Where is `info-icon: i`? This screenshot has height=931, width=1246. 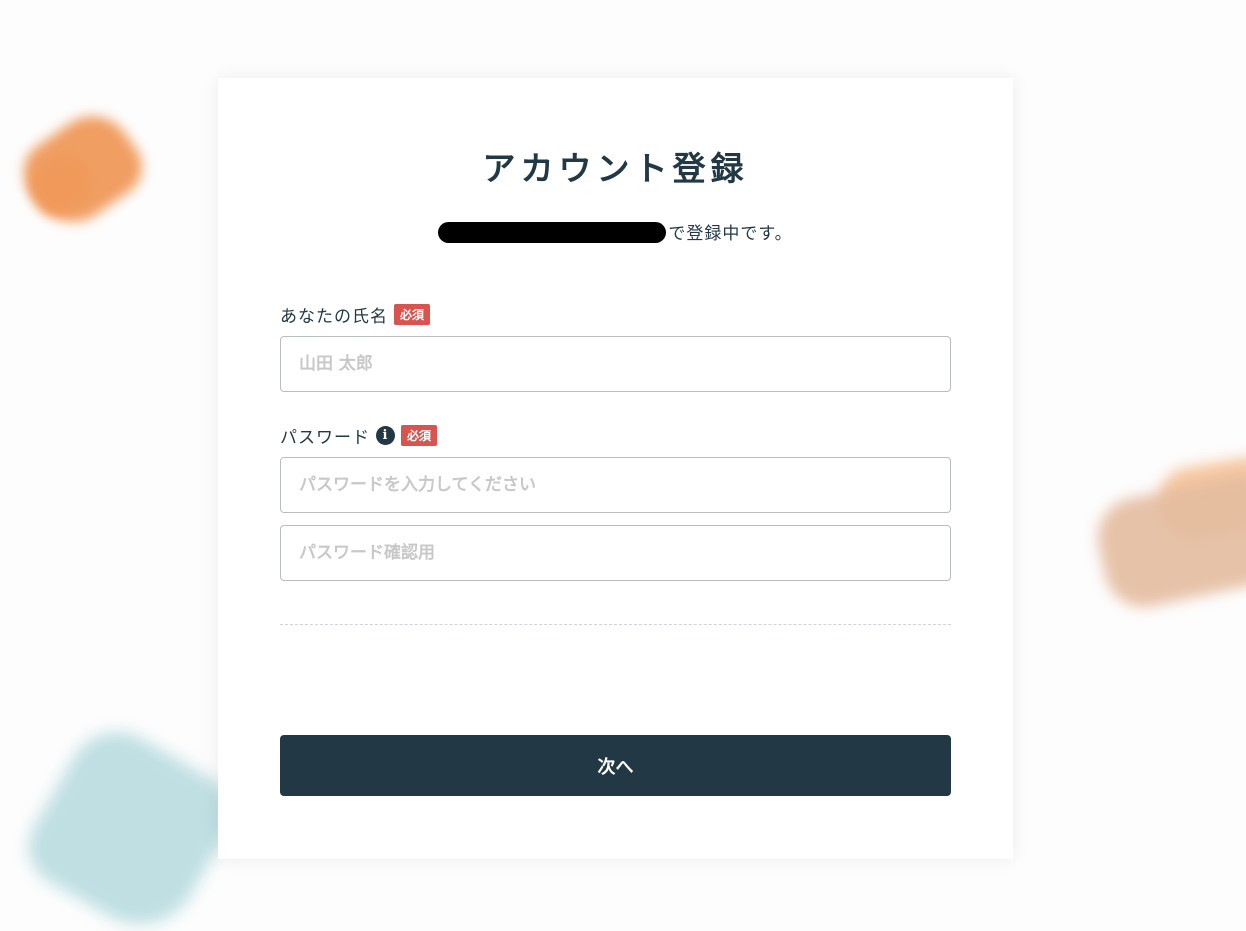
info-icon: i is located at coordinates (385, 435).